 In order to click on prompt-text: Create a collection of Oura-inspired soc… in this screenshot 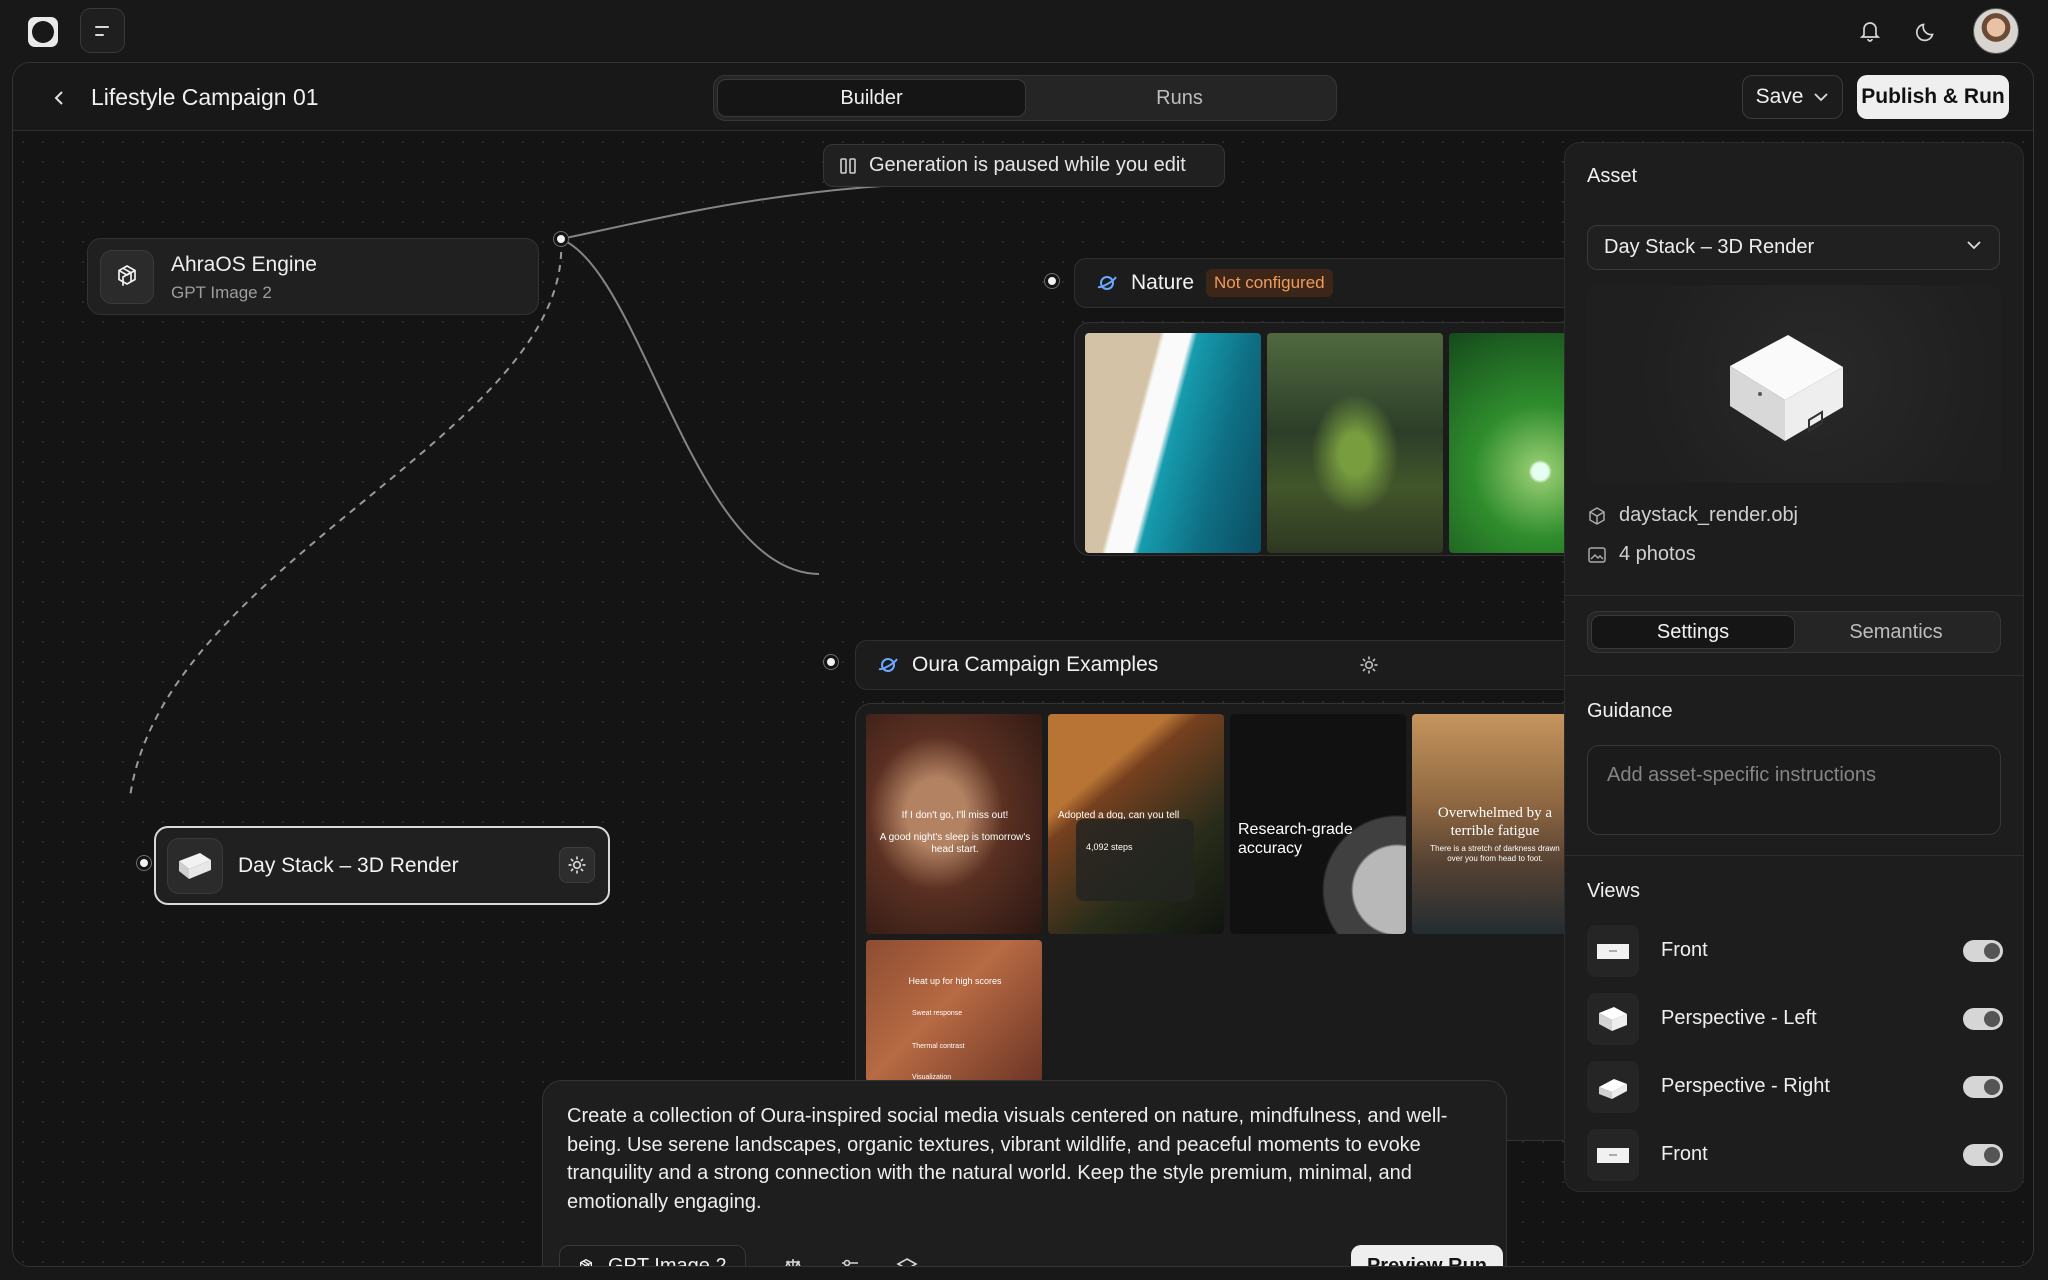, I will do `click(1017, 1159)`.